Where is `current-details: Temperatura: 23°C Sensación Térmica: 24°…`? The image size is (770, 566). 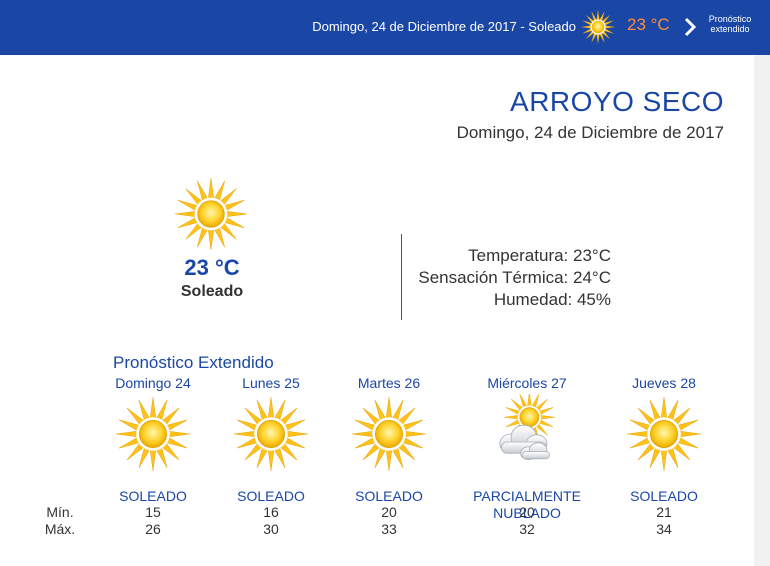
current-details: Temperatura: 23°C Sensación Térmica: 24°… is located at coordinates (514, 278).